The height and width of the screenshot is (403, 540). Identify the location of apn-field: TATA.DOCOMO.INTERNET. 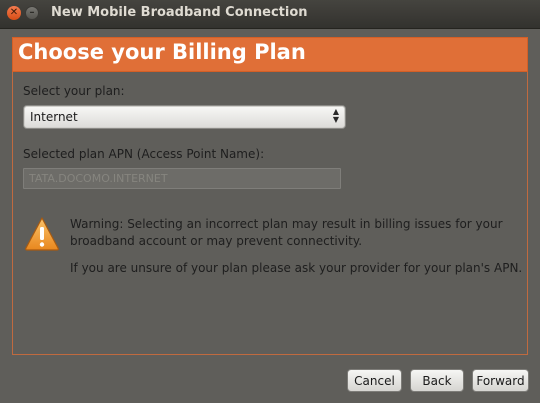
(182, 178).